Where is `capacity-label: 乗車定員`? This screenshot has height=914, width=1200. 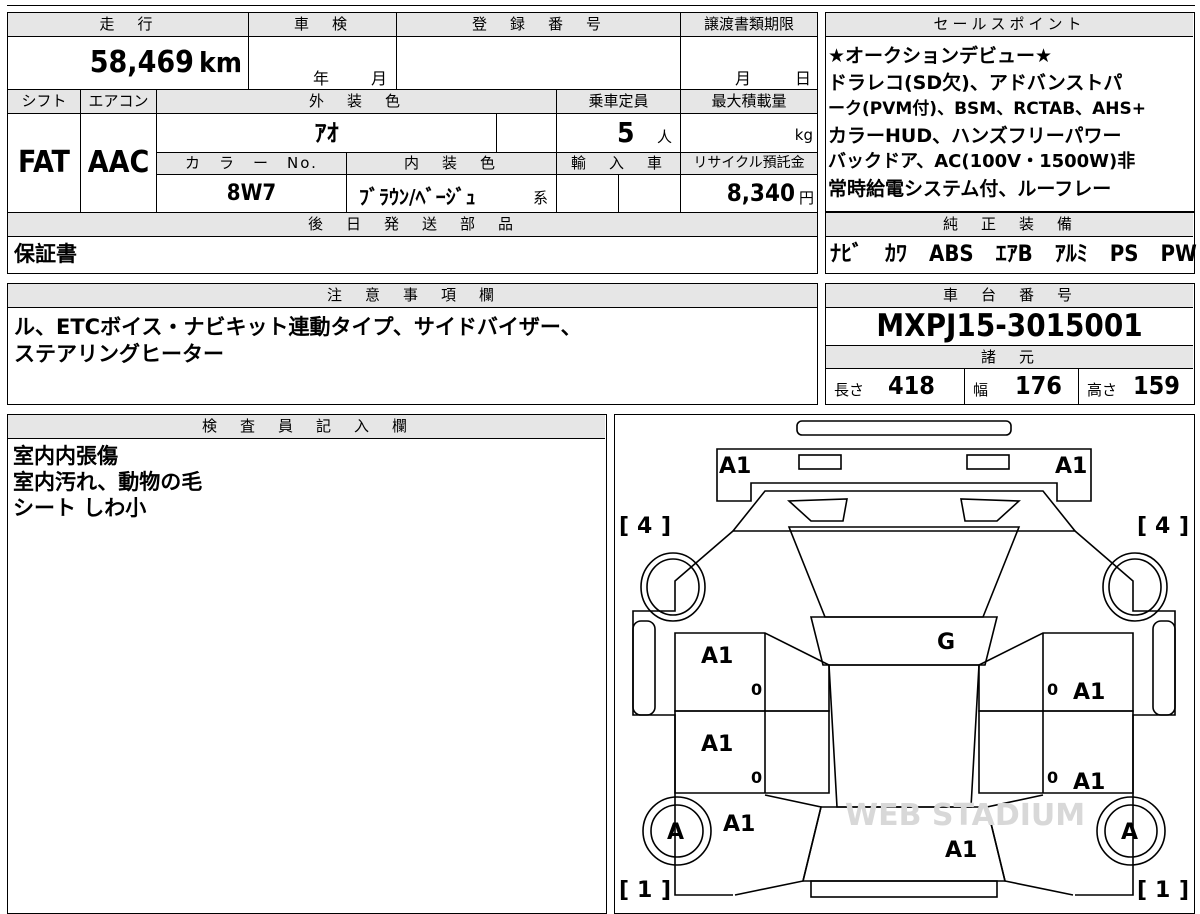
capacity-label: 乗車定員 is located at coordinates (618, 102).